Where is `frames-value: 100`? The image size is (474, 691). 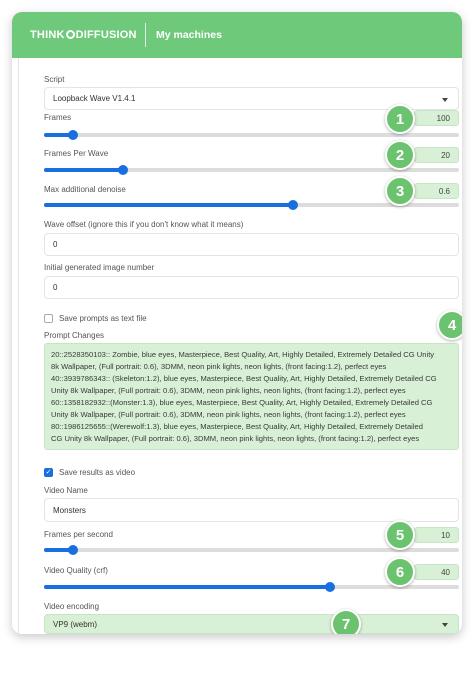 frames-value: 100 is located at coordinates (443, 118).